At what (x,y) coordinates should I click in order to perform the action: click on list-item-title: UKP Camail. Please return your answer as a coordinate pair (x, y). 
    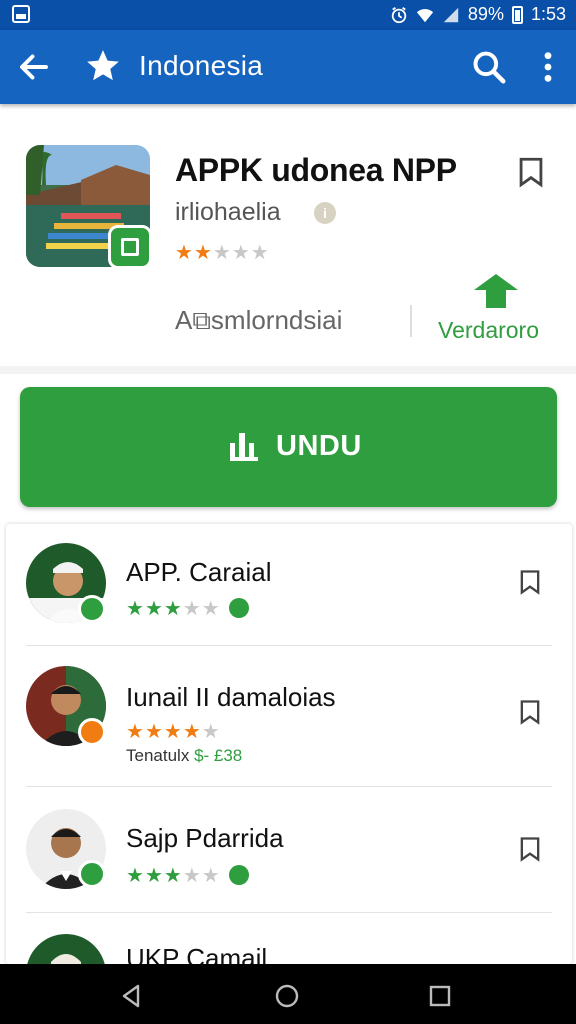
    Looking at the image, I should click on (197, 953).